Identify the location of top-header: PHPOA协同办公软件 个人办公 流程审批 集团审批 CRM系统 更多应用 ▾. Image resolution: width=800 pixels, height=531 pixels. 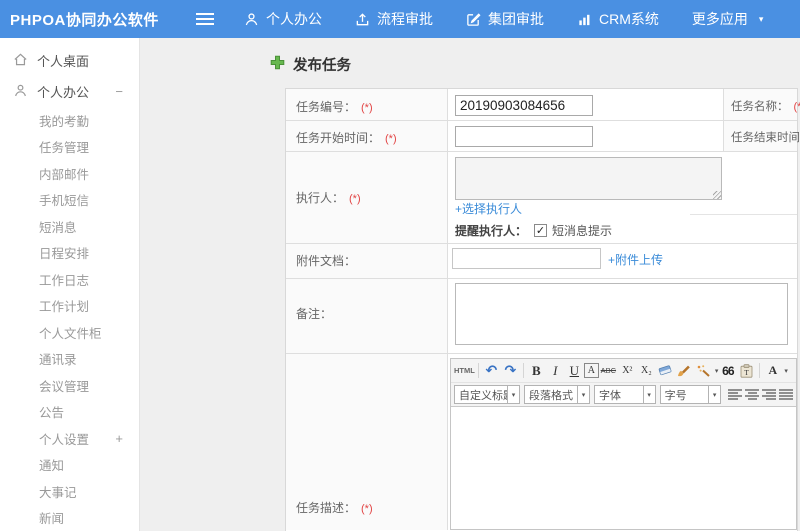
(400, 19).